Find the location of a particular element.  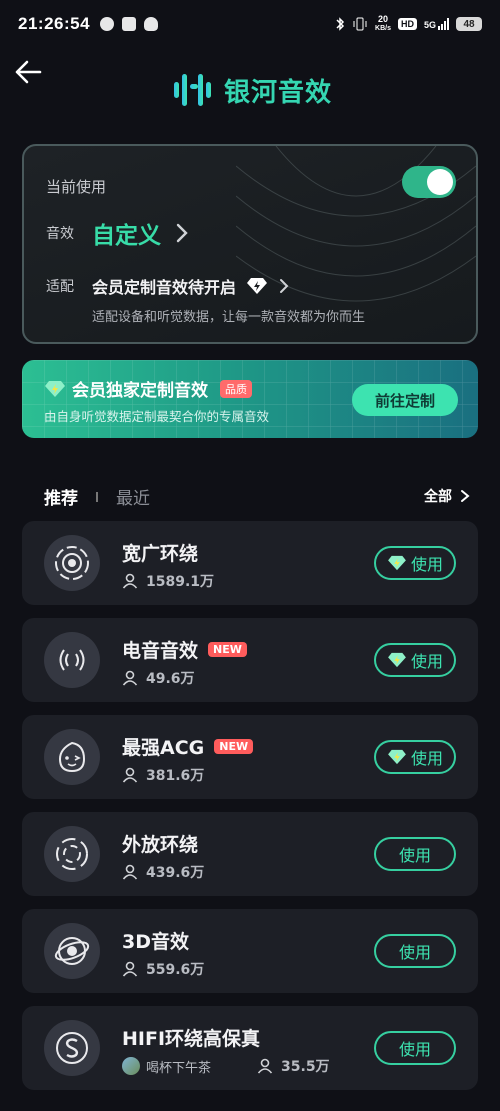

view-all-link: 全部 is located at coordinates (447, 496).